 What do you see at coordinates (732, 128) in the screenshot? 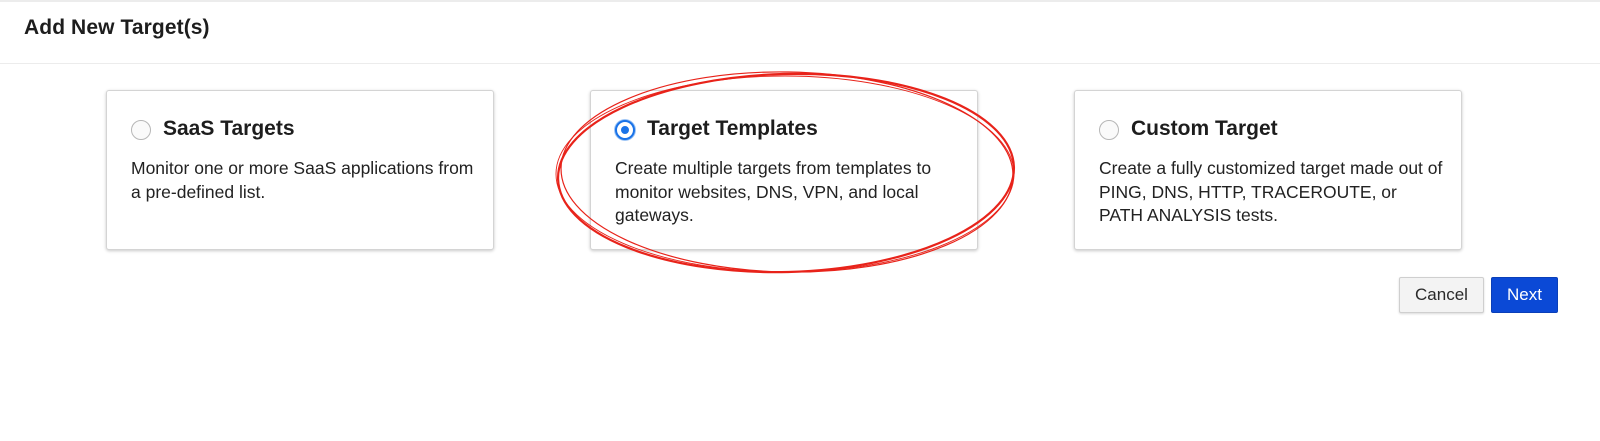
I see `option-title: Target Templates` at bounding box center [732, 128].